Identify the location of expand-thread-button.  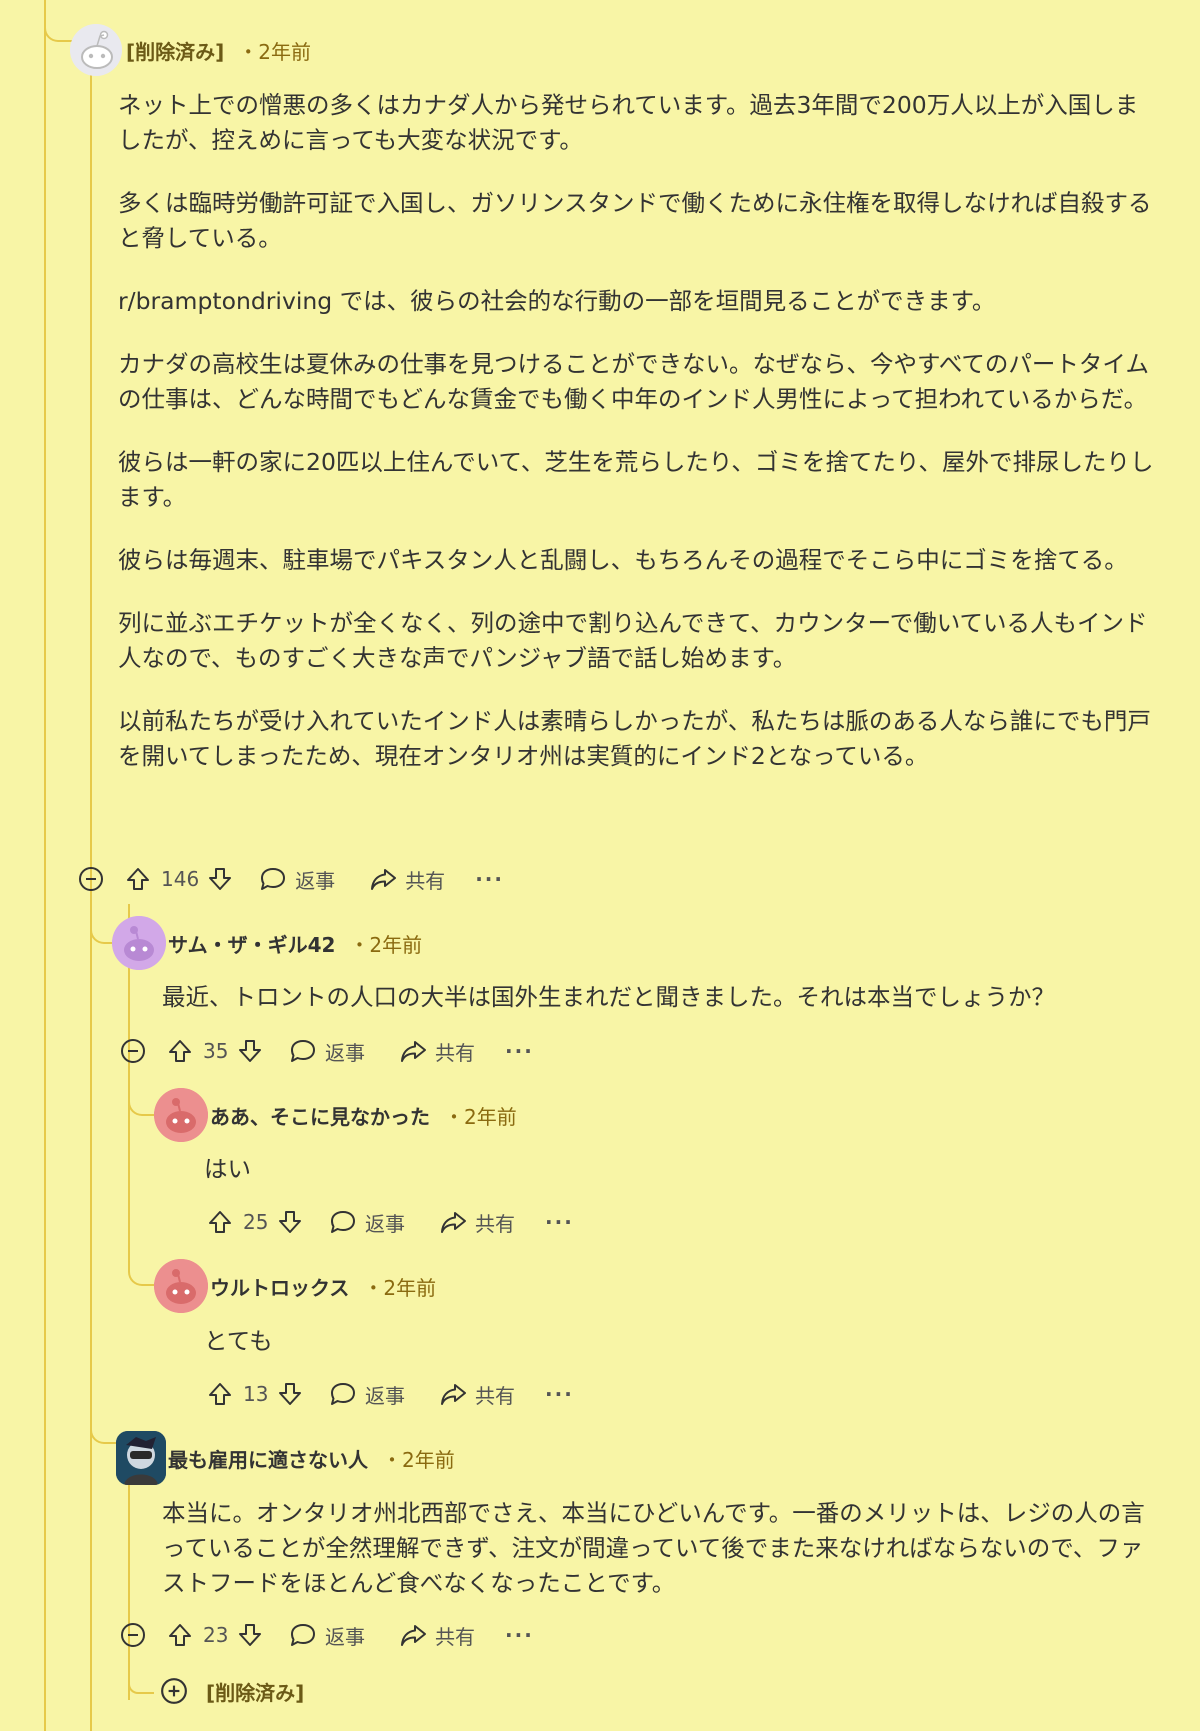
(174, 1691).